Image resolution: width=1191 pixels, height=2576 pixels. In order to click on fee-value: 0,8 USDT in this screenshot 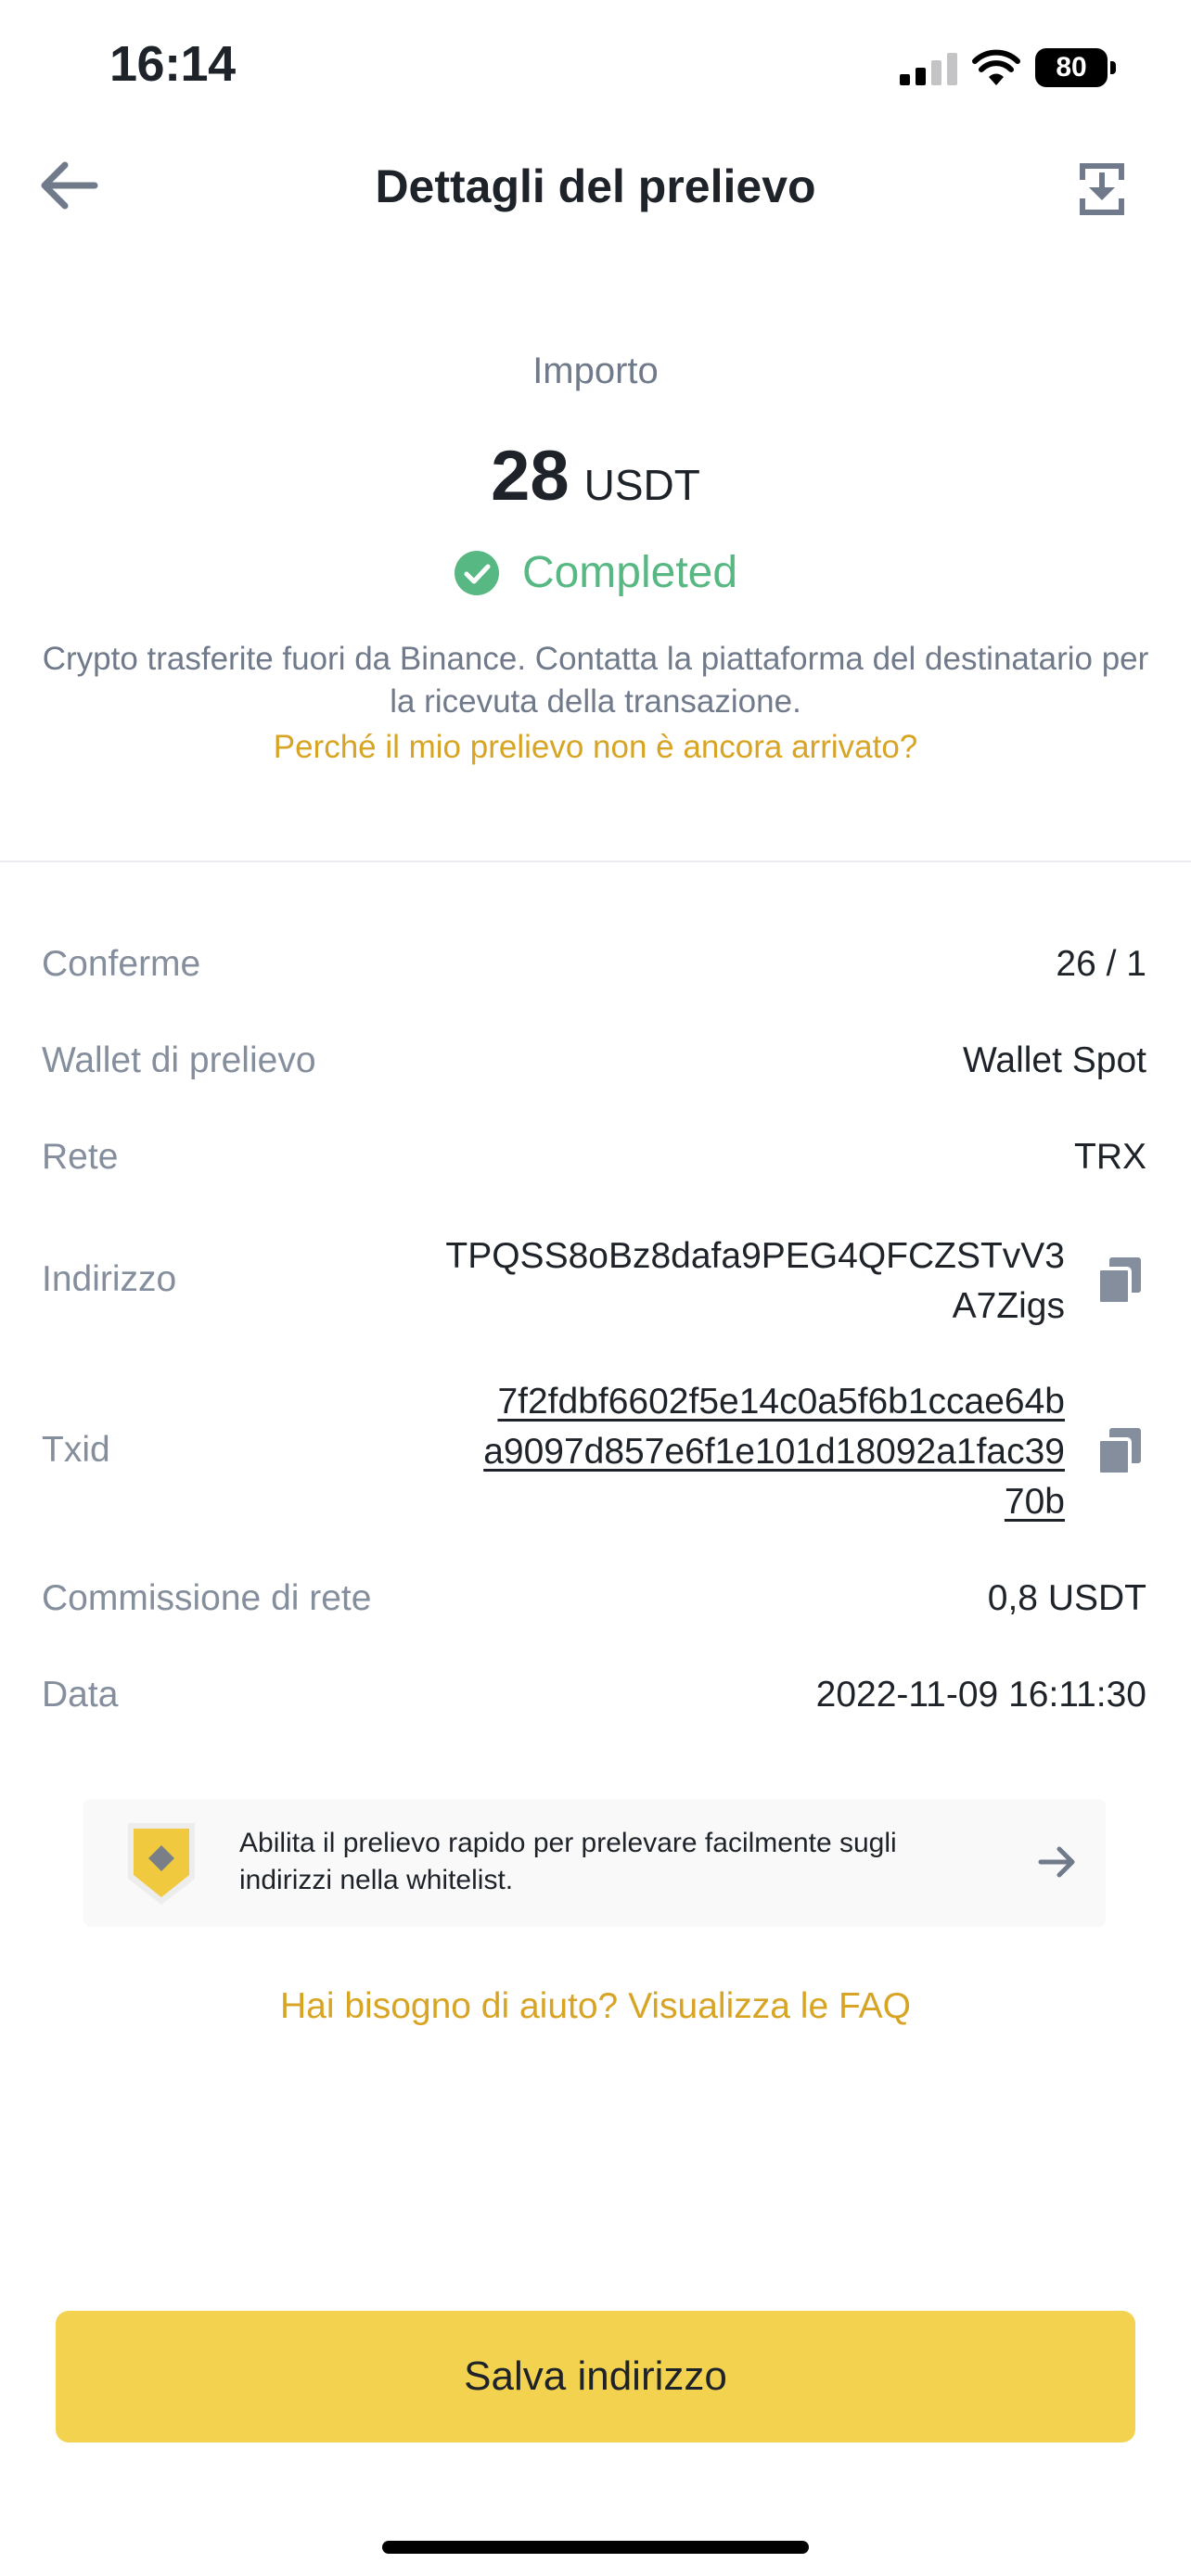, I will do `click(1066, 1598)`.